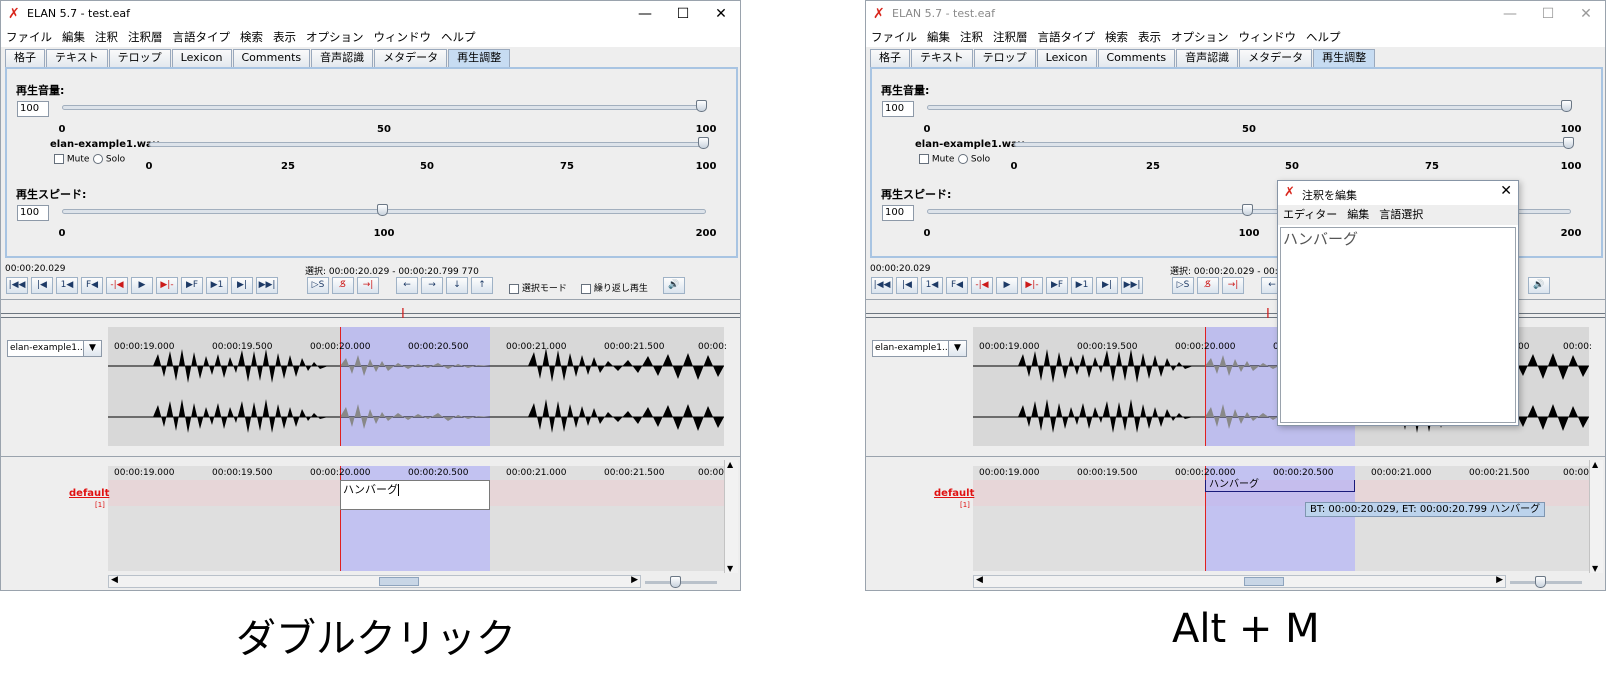 The width and height of the screenshot is (1606, 681). What do you see at coordinates (957, 348) in the screenshot?
I see `chevron-down-icon: ▼` at bounding box center [957, 348].